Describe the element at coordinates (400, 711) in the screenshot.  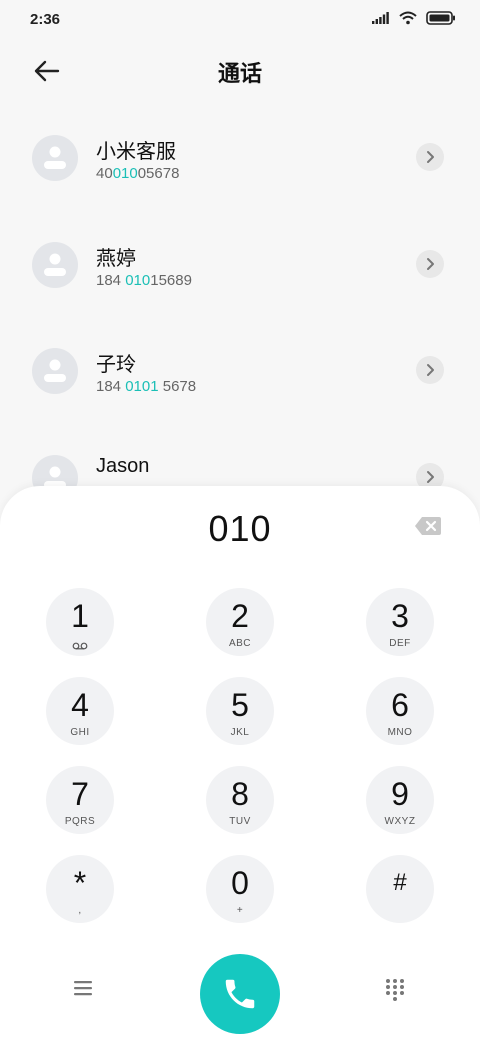
I see `key-6: 6 MNO` at that location.